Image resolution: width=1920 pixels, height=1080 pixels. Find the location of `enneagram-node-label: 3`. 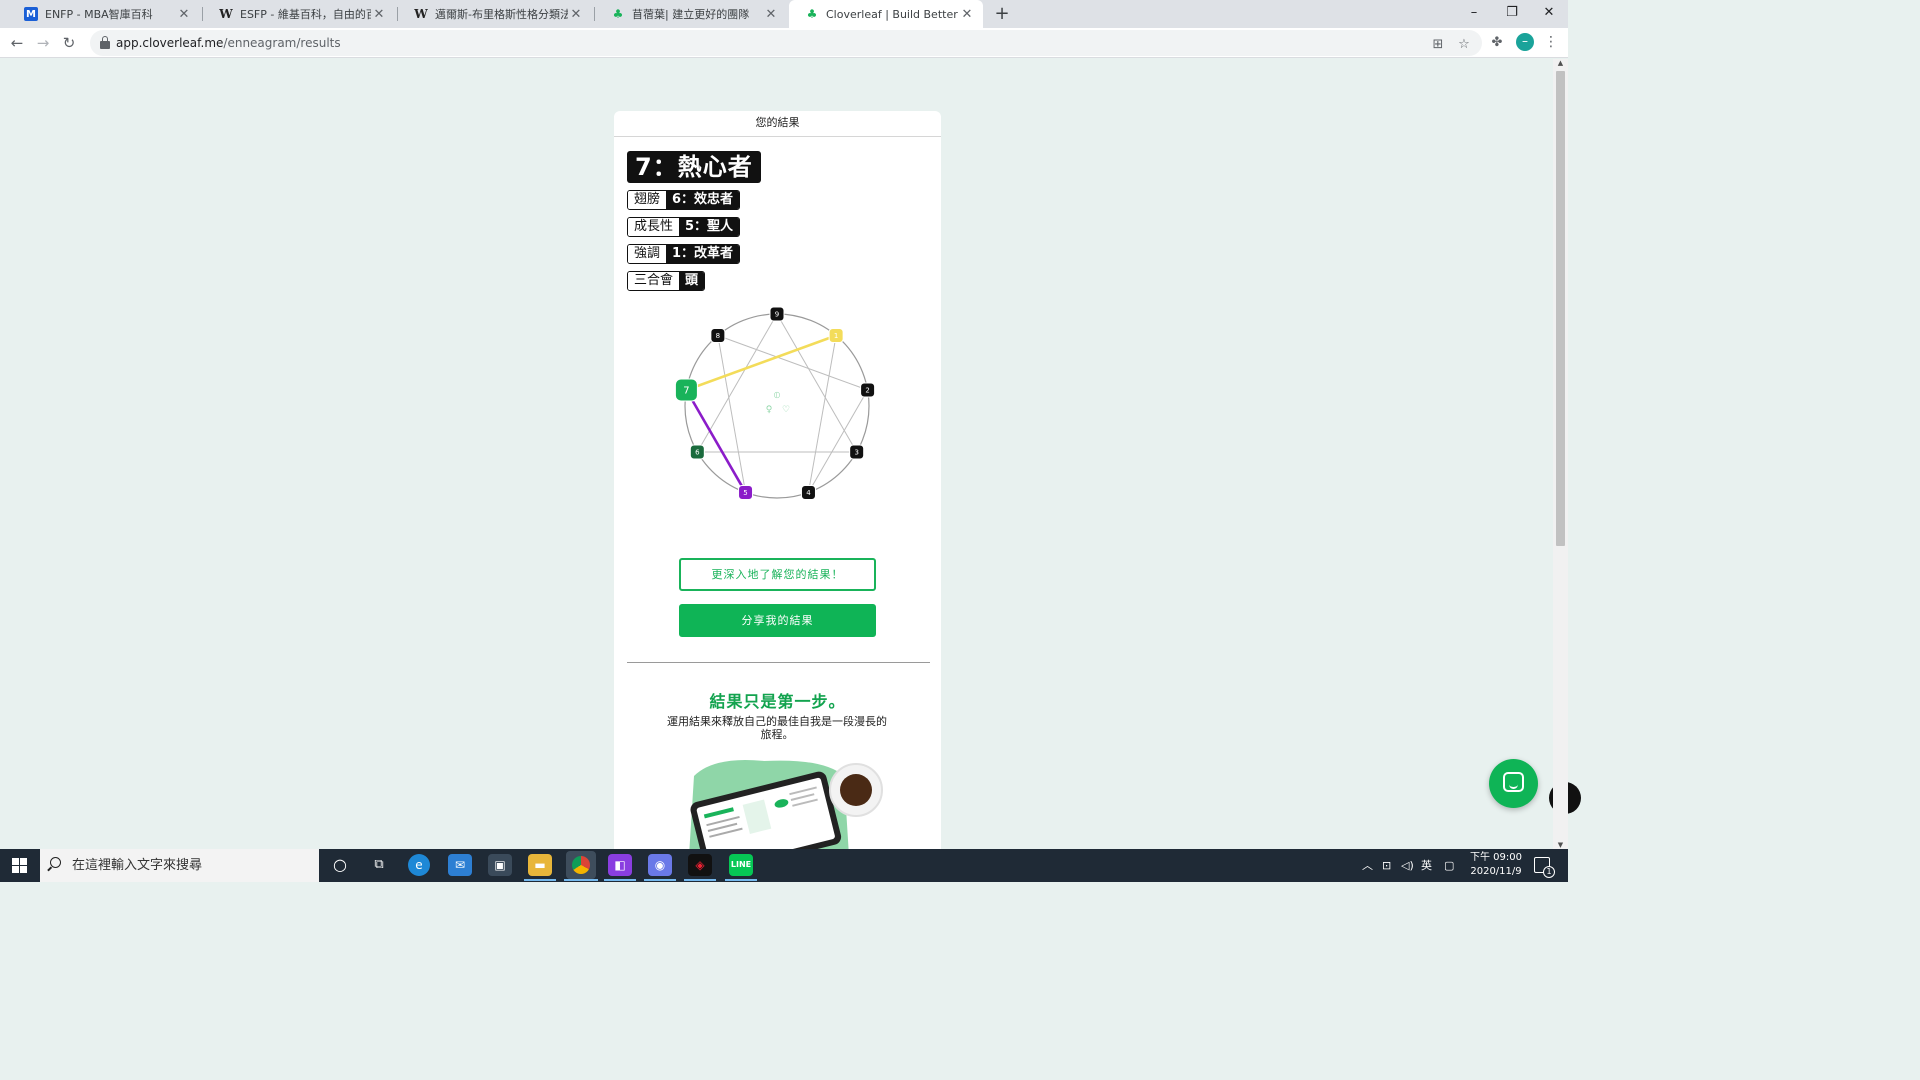

enneagram-node-label: 3 is located at coordinates (856, 453).